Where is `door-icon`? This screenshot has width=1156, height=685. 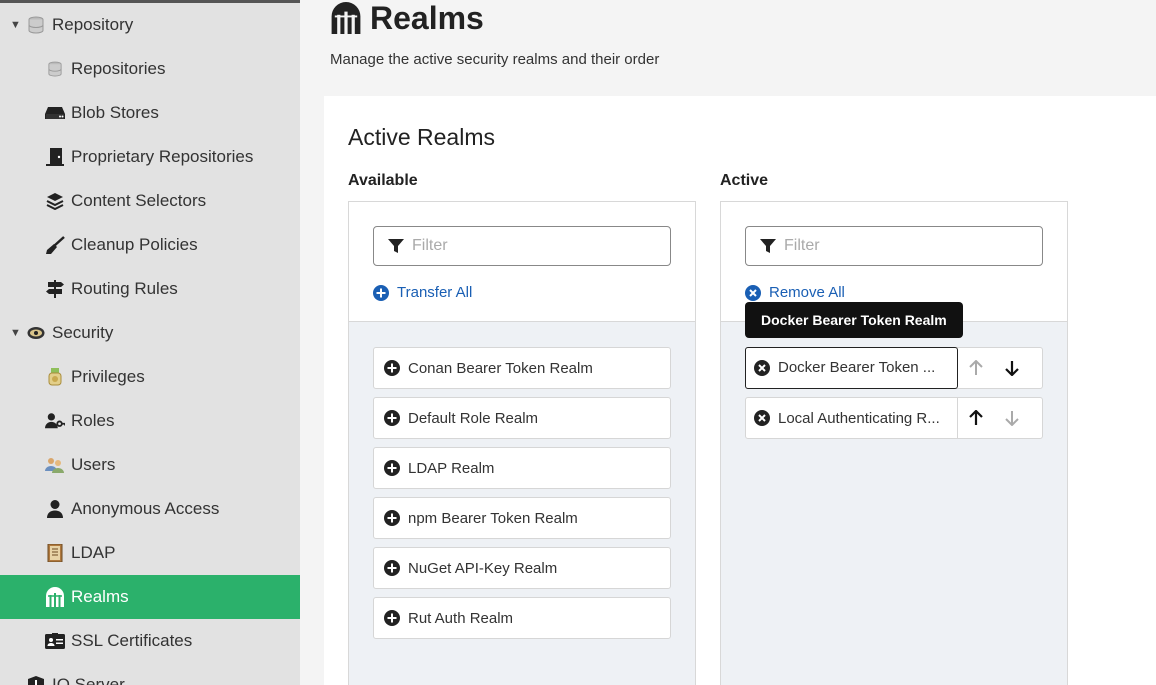 door-icon is located at coordinates (55, 157).